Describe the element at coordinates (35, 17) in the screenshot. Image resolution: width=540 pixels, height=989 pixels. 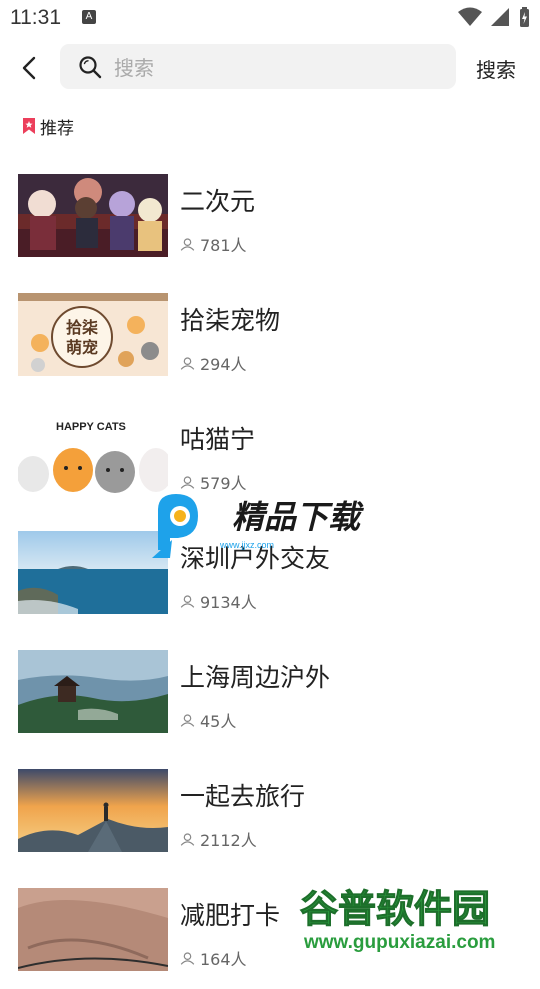
I see `status-time: 11:31` at that location.